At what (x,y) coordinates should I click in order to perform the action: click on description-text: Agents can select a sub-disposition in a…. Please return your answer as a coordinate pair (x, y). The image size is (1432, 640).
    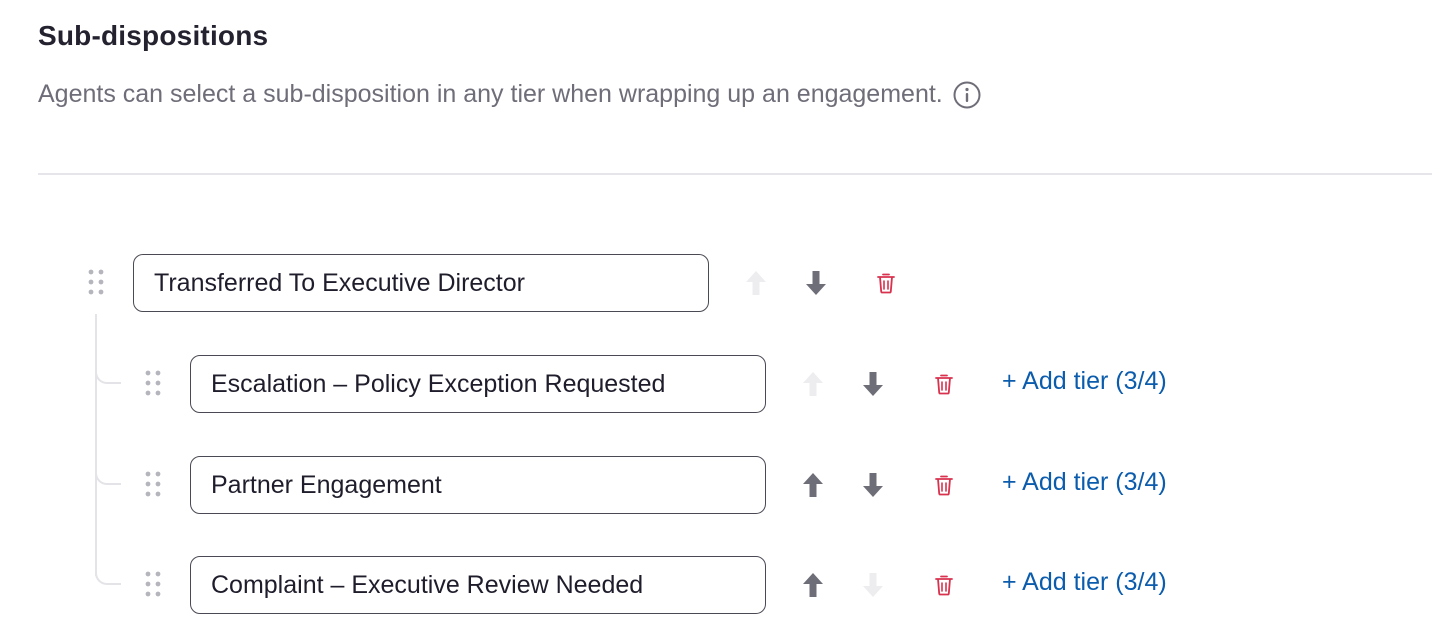
    Looking at the image, I should click on (490, 94).